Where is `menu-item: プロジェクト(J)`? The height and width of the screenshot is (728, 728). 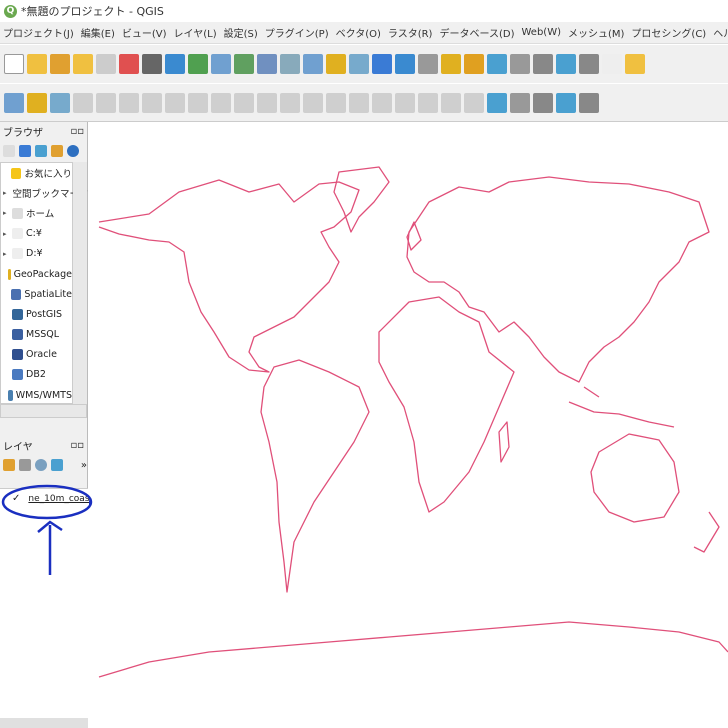
menu-item: プロジェクト(J) is located at coordinates (38, 32).